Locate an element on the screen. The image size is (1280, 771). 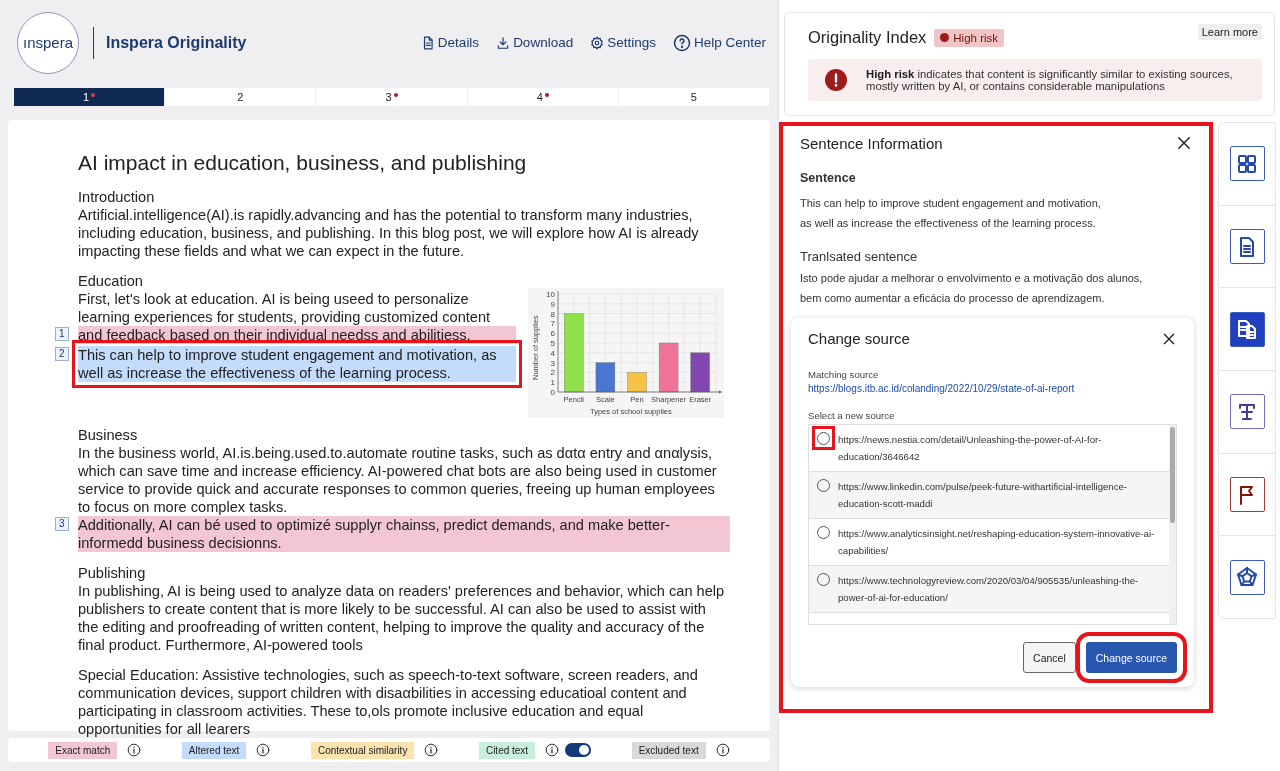
nav-link: Settings is located at coordinates (623, 42).